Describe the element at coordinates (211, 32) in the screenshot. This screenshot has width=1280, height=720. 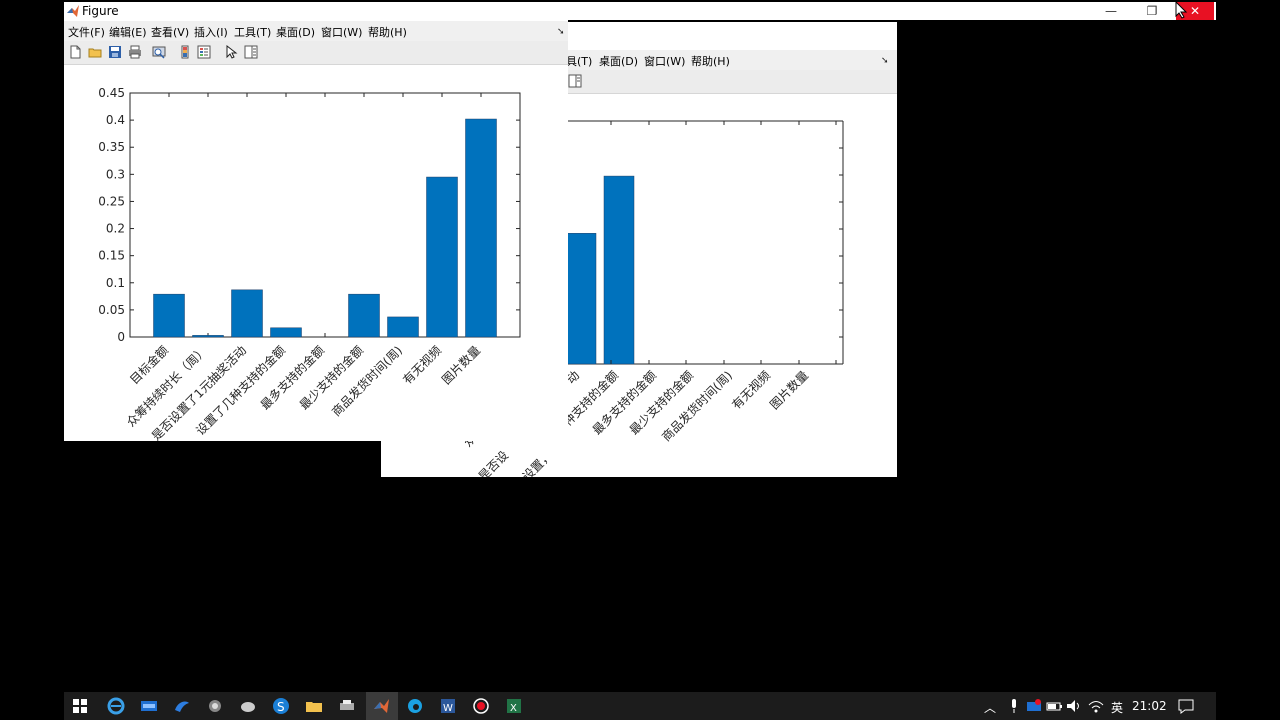
I see `menu-insert: 插入(I)` at that location.